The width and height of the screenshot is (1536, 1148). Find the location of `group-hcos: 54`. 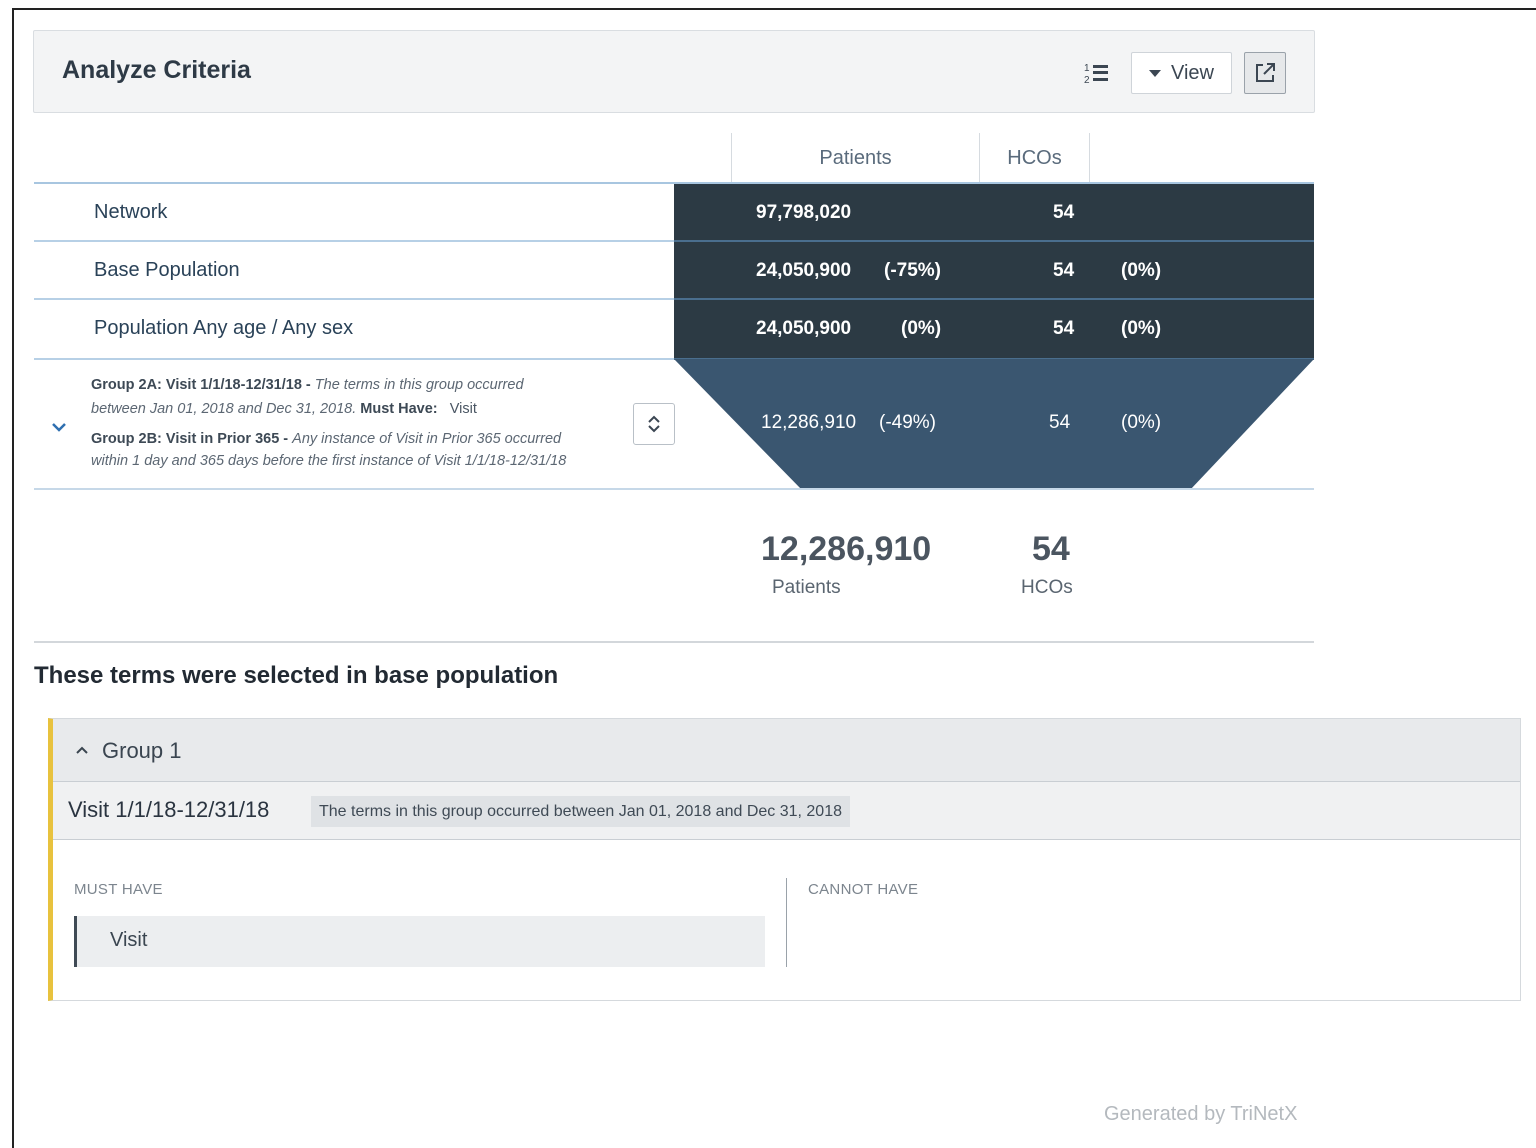

group-hcos: 54 is located at coordinates (1060, 422).